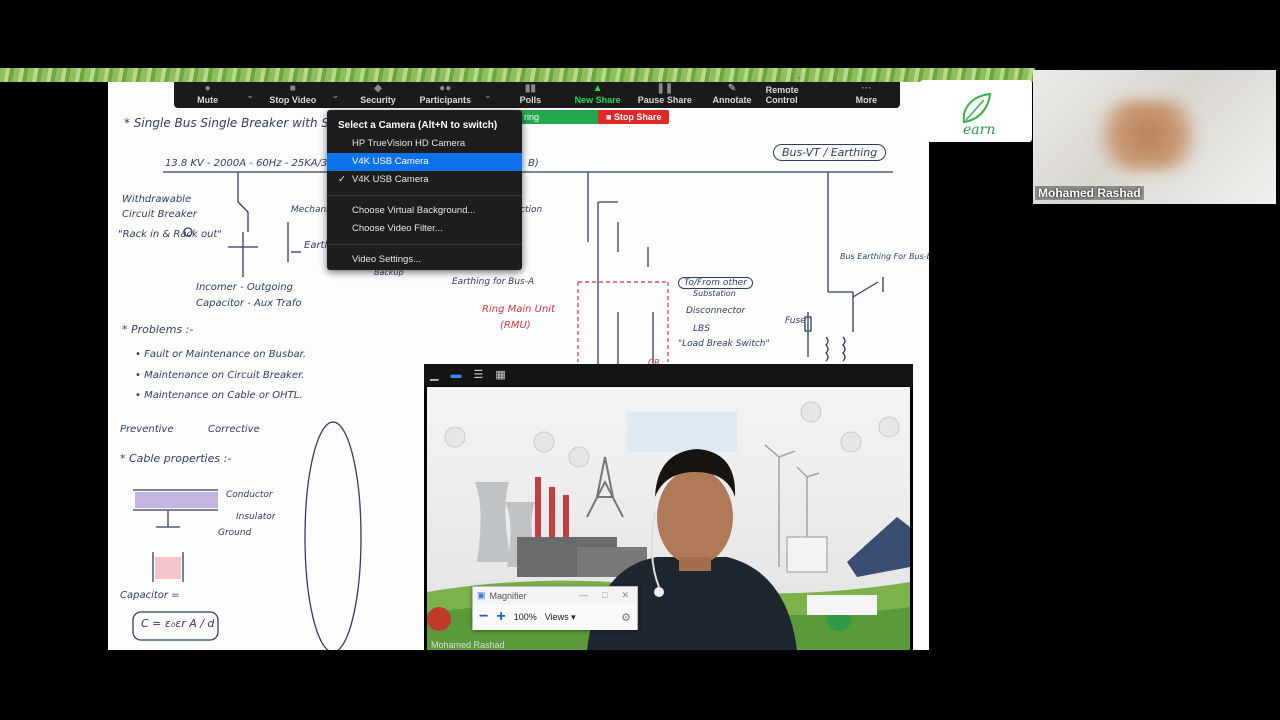  What do you see at coordinates (488, 95) in the screenshot?
I see `participants-options-caret: ⌄` at bounding box center [488, 95].